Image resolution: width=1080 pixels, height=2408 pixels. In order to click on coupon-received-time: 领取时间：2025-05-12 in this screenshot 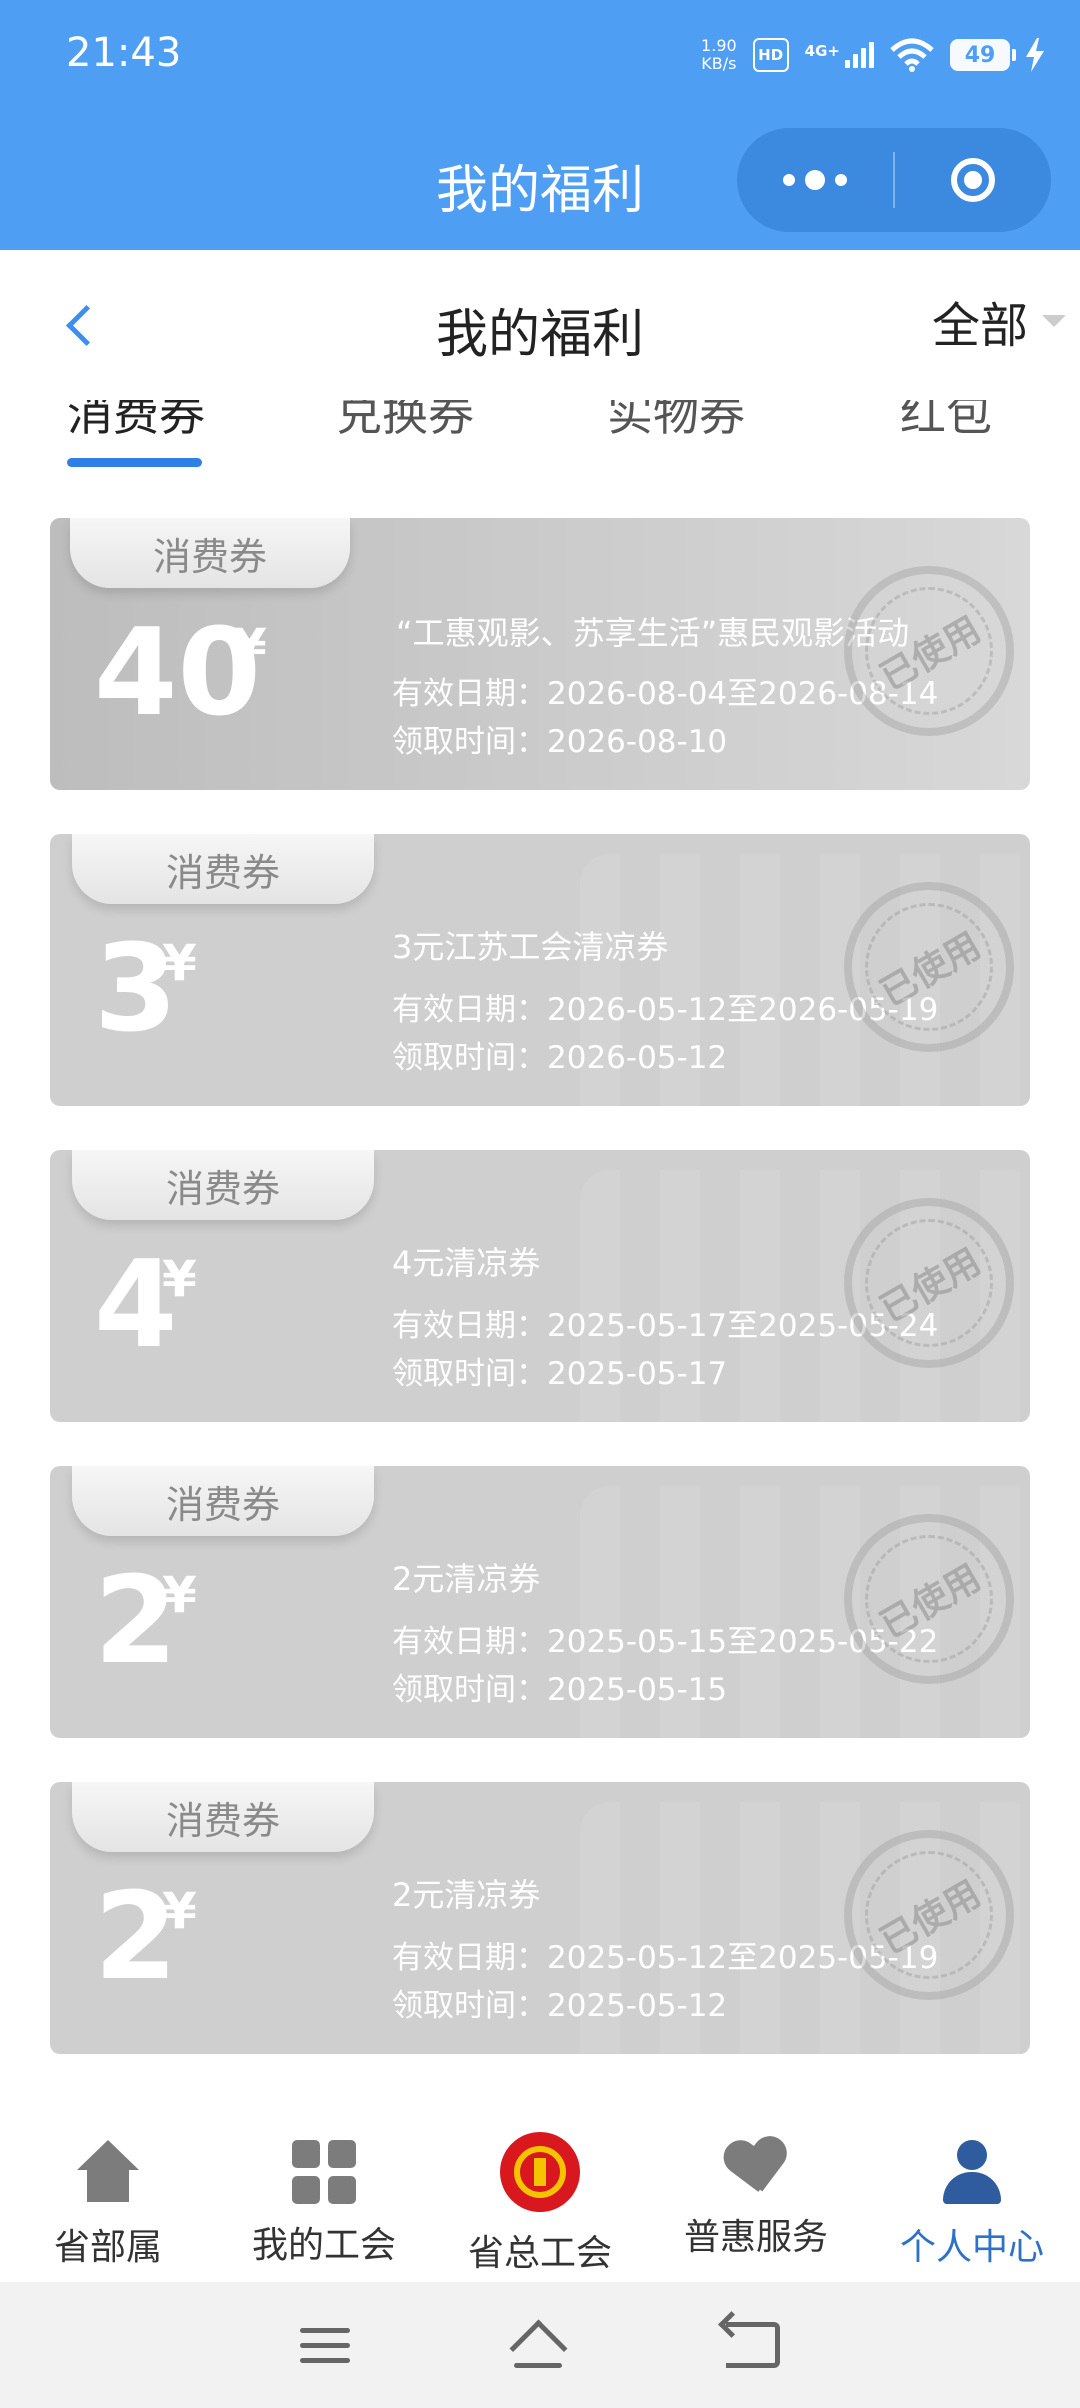, I will do `click(560, 2006)`.